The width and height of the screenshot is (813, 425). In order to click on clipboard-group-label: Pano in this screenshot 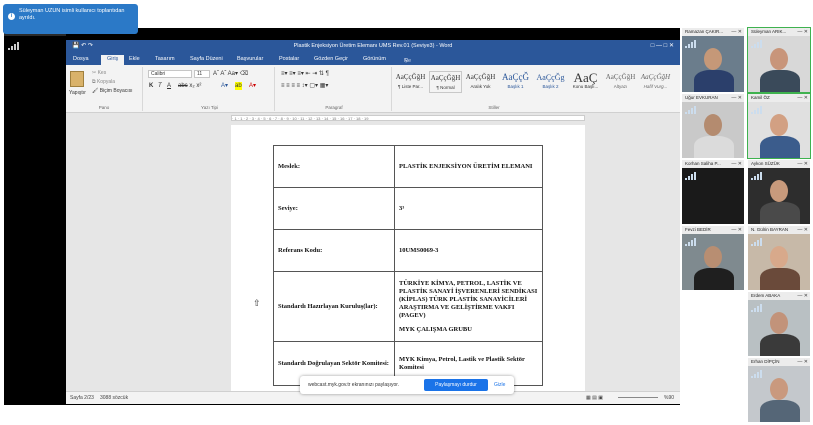, I will do `click(104, 107)`.